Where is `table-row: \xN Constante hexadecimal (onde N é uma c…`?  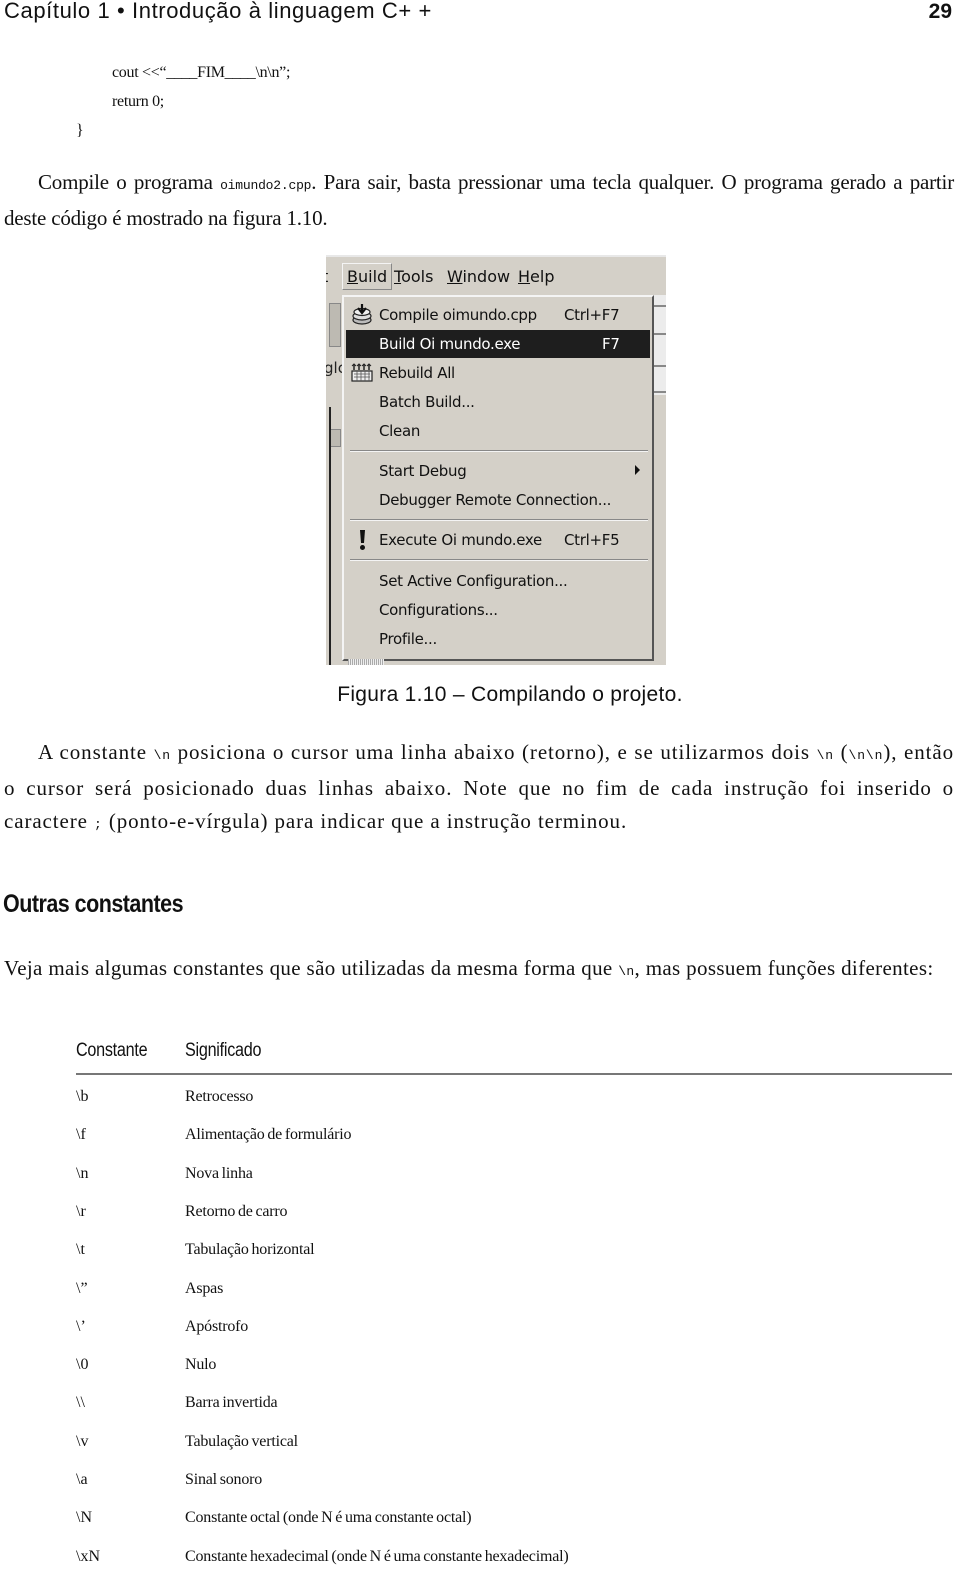
table-row: \xN Constante hexadecimal (onde N é uma c… is located at coordinates (514, 1562).